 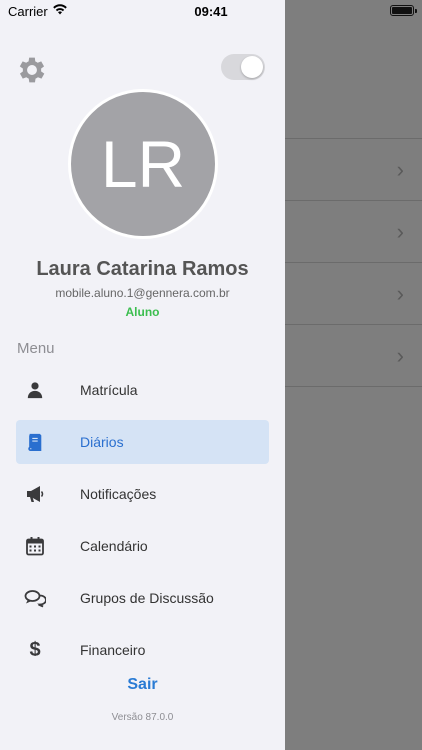 I want to click on status-bar: Carrier 09:41, so click(x=211, y=12).